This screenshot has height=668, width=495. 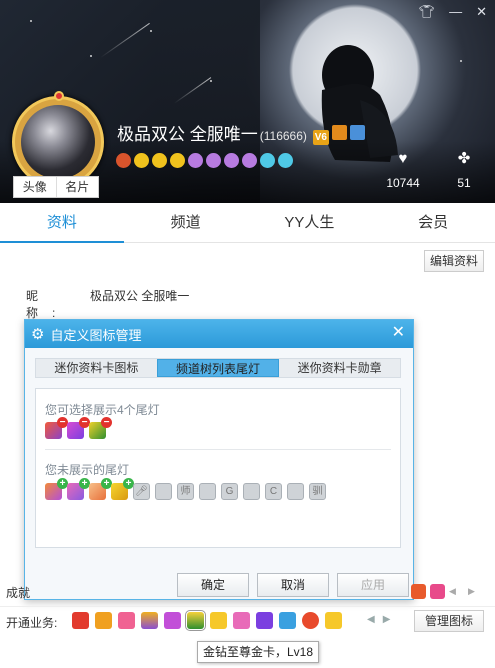 What do you see at coordinates (186, 222) in the screenshot?
I see `tab-channel: 频道` at bounding box center [186, 222].